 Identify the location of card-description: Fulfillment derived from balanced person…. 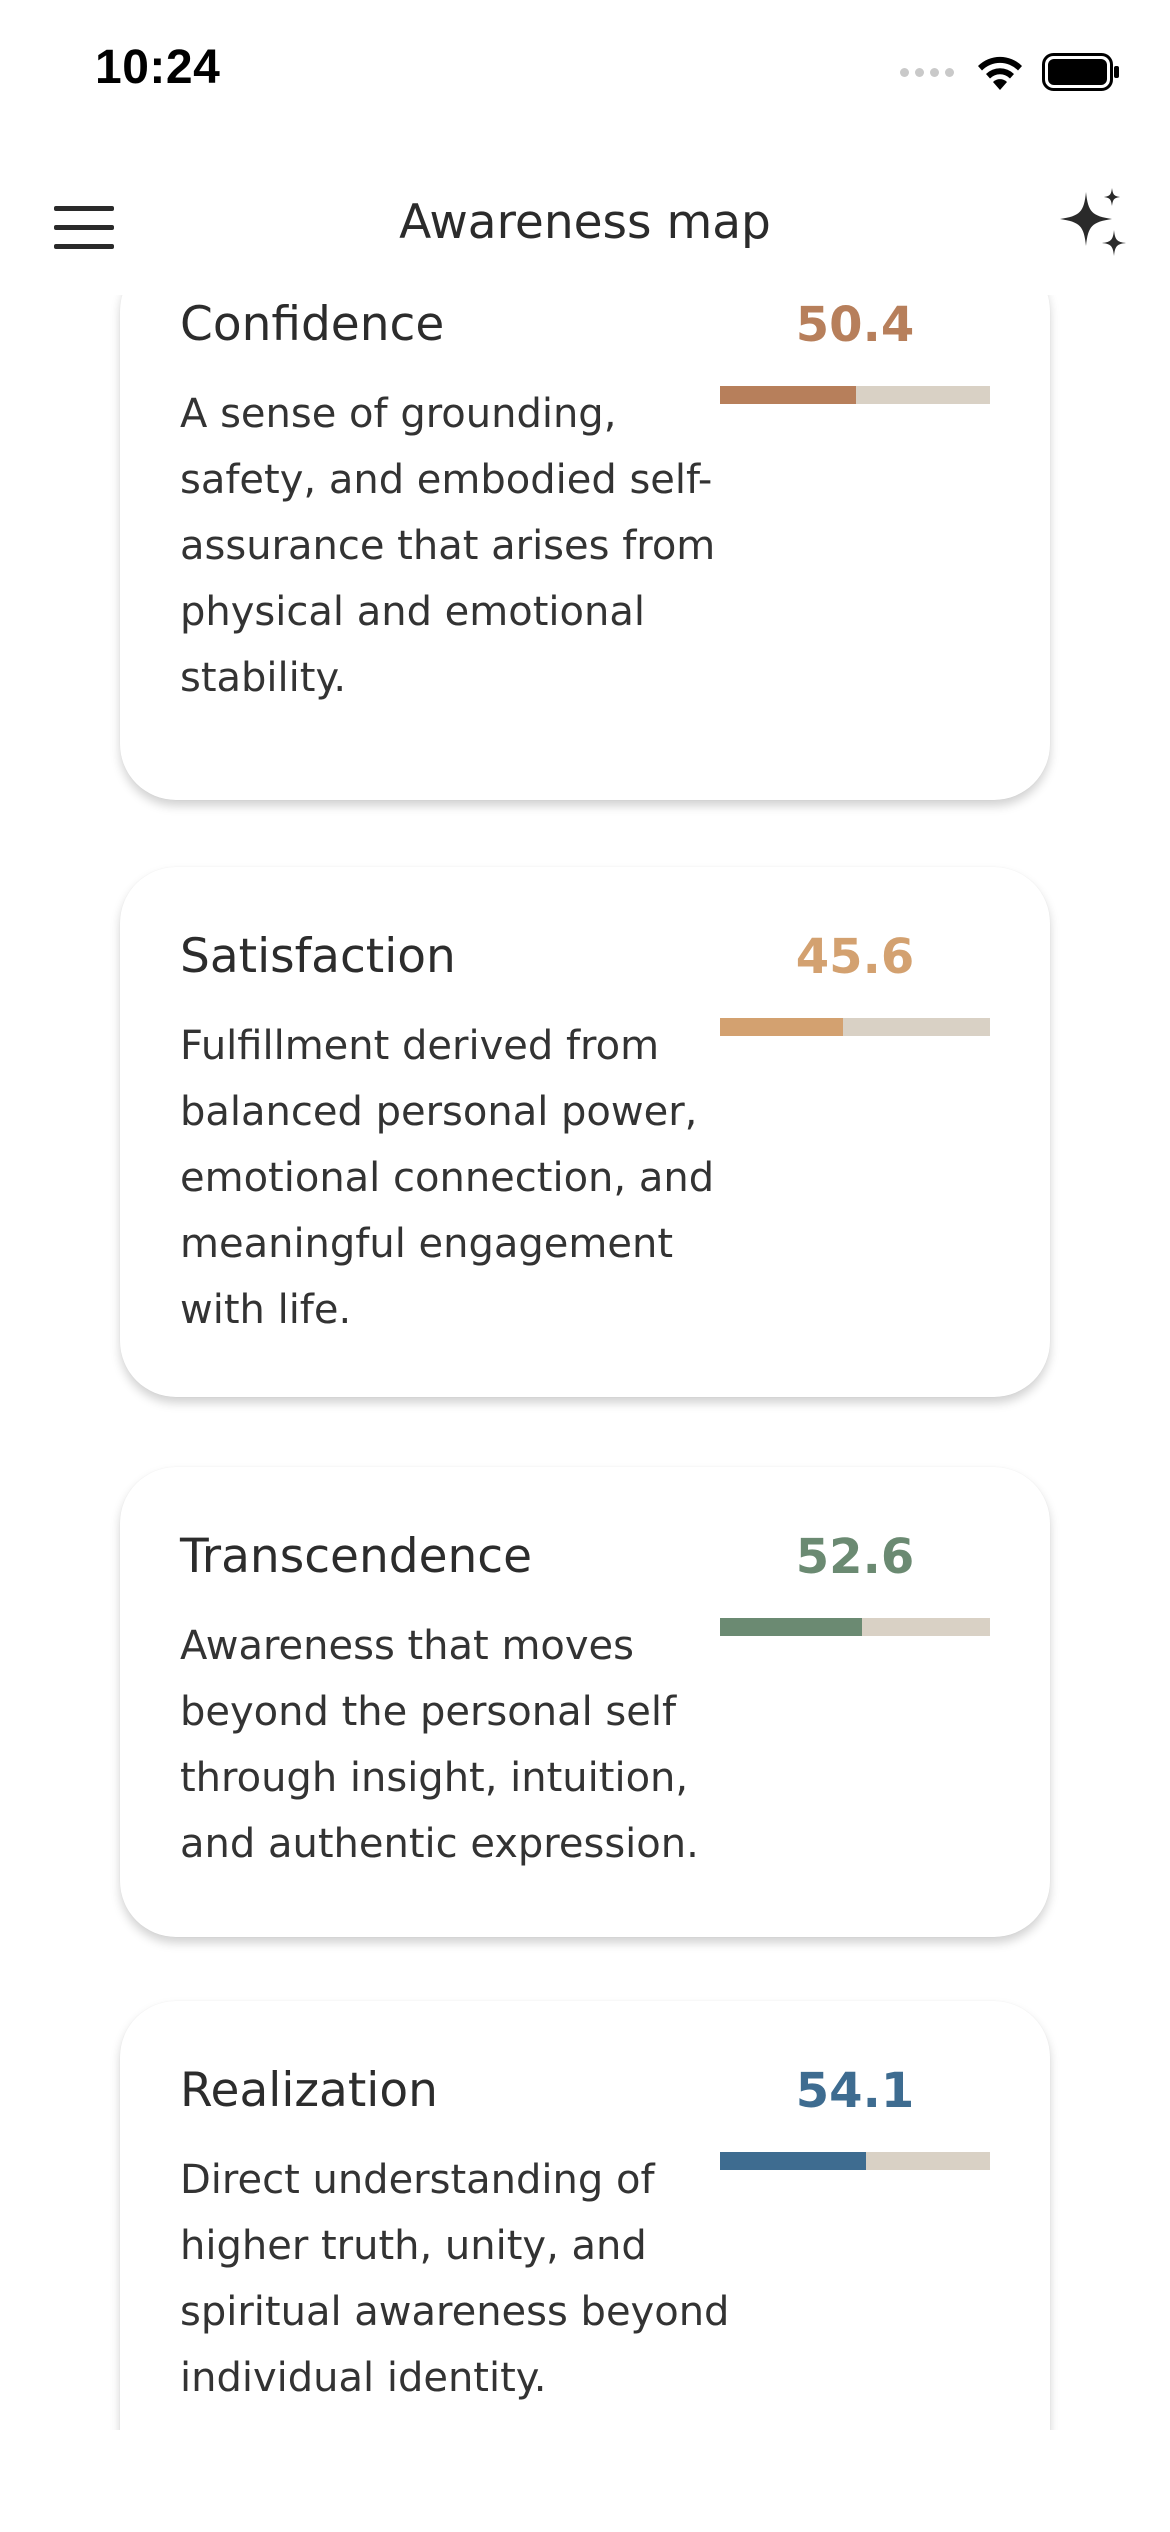
(447, 1178).